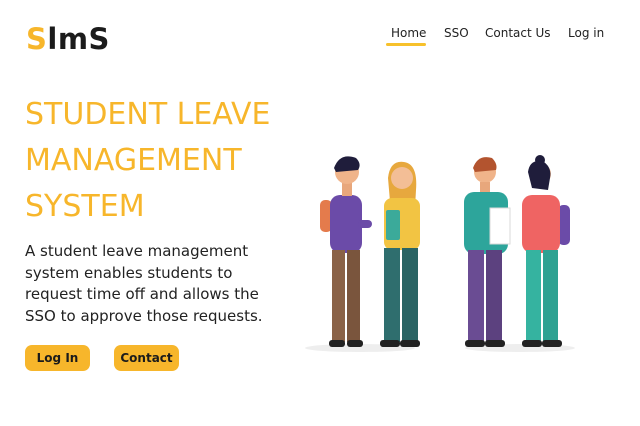 This screenshot has height=426, width=640. Describe the element at coordinates (320, 41) in the screenshot. I see `top-nav: Home SSO Contact Us Log in` at that location.